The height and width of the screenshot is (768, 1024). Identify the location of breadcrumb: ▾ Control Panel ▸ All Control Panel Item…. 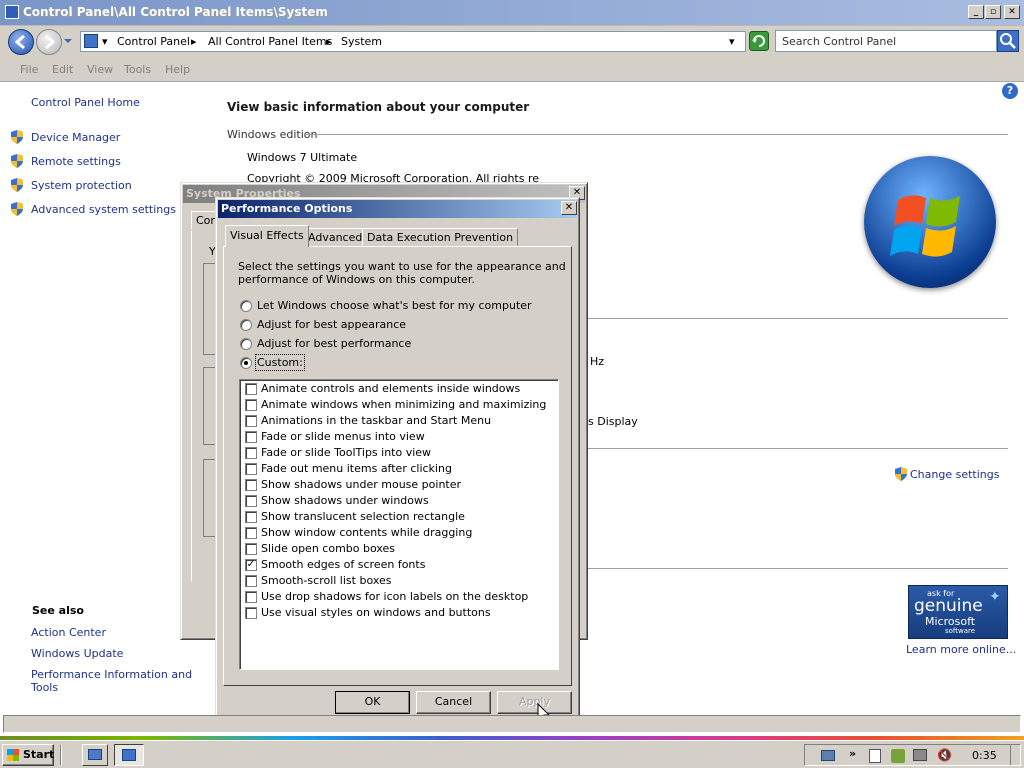
(413, 41).